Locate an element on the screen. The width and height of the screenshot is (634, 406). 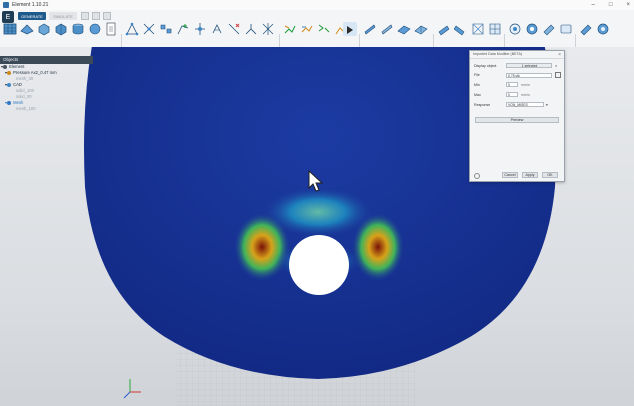
thicken-shell-icon is located at coordinates (387, 29).